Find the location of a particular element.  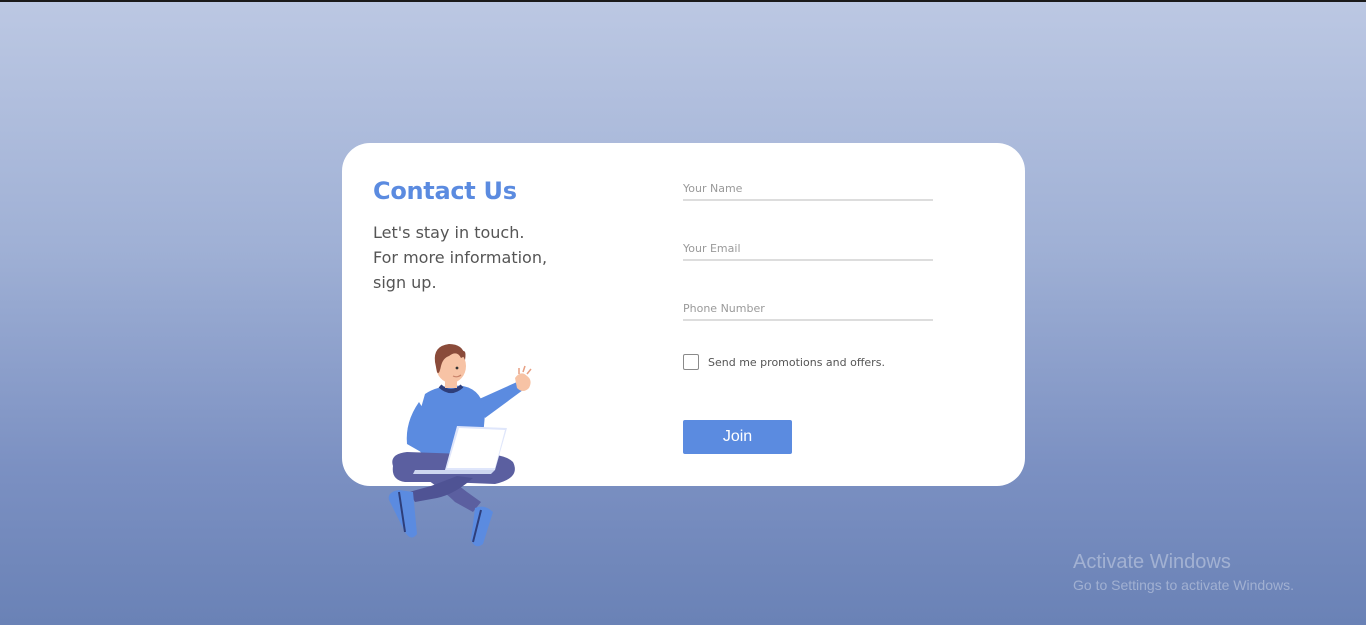

person-with-laptop-illustration is located at coordinates (460, 445).